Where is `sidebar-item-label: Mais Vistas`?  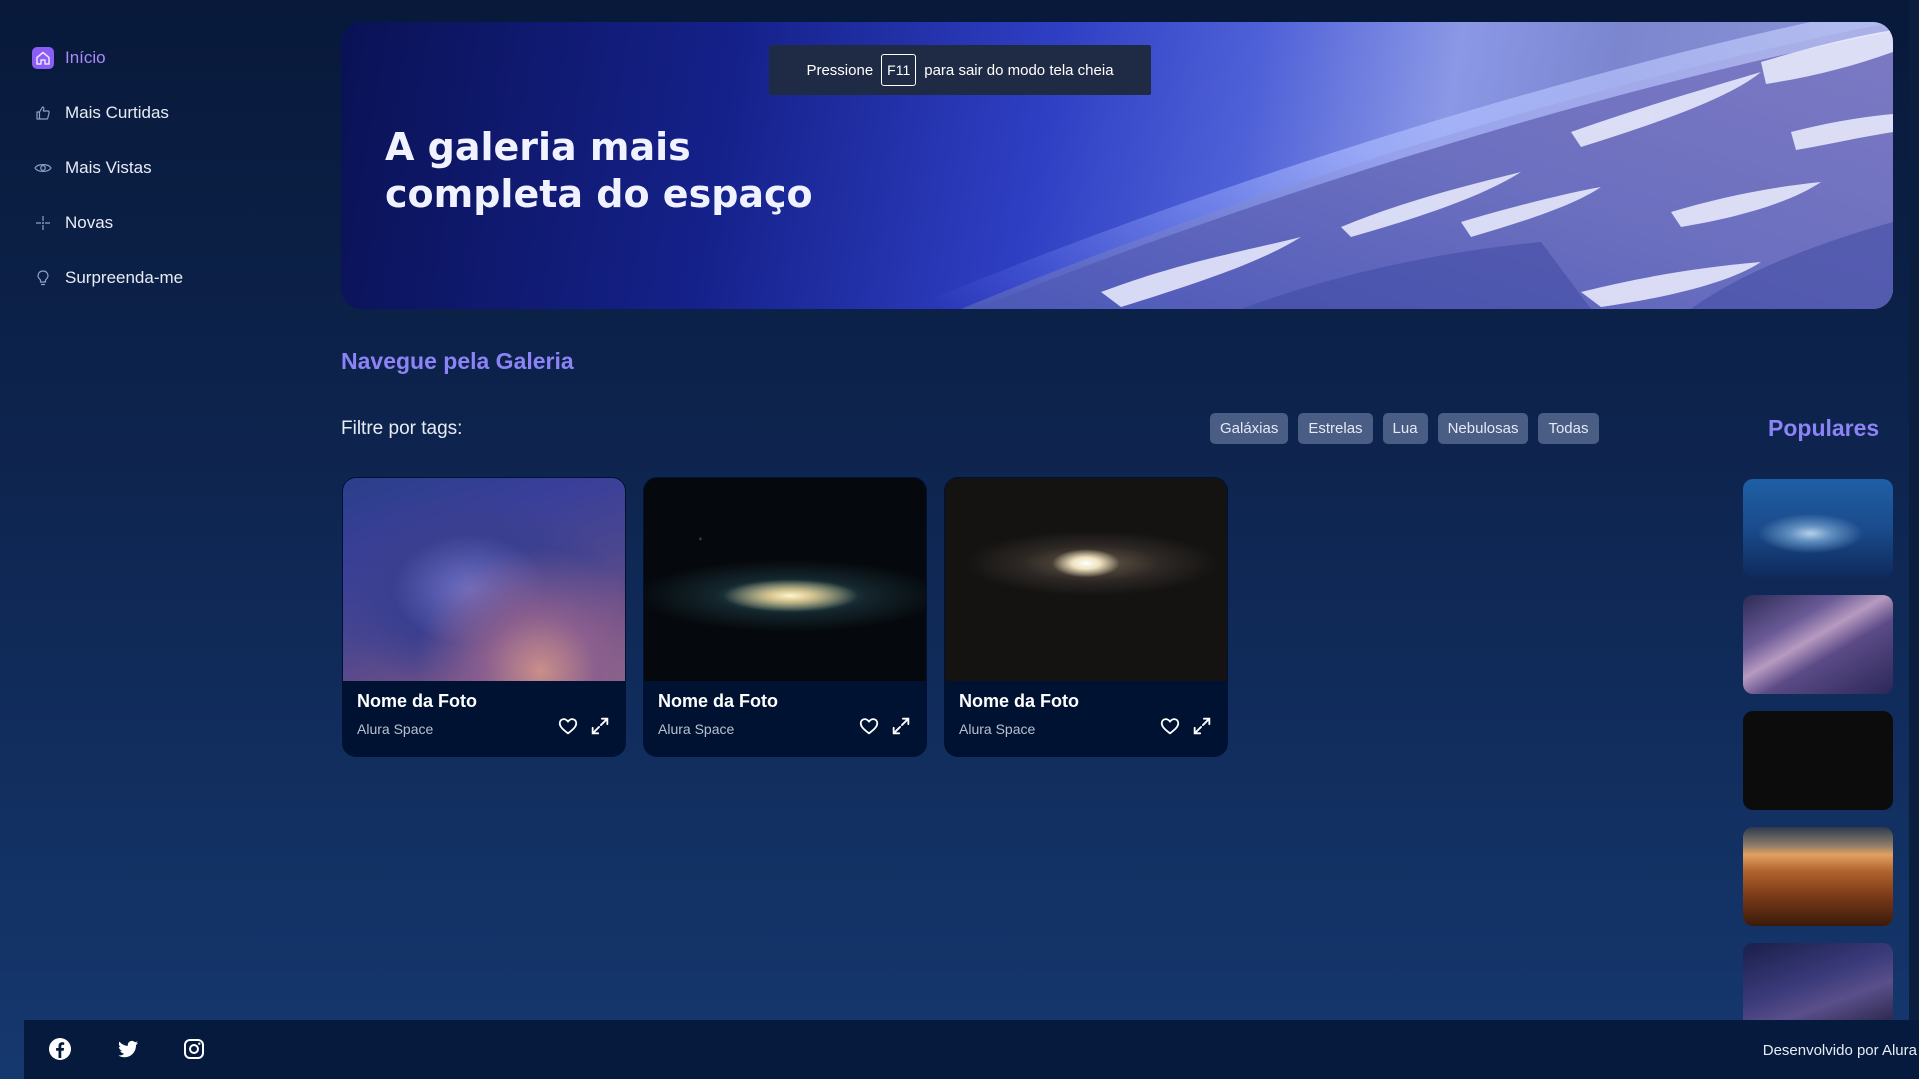
sidebar-item-label: Mais Vistas is located at coordinates (108, 167).